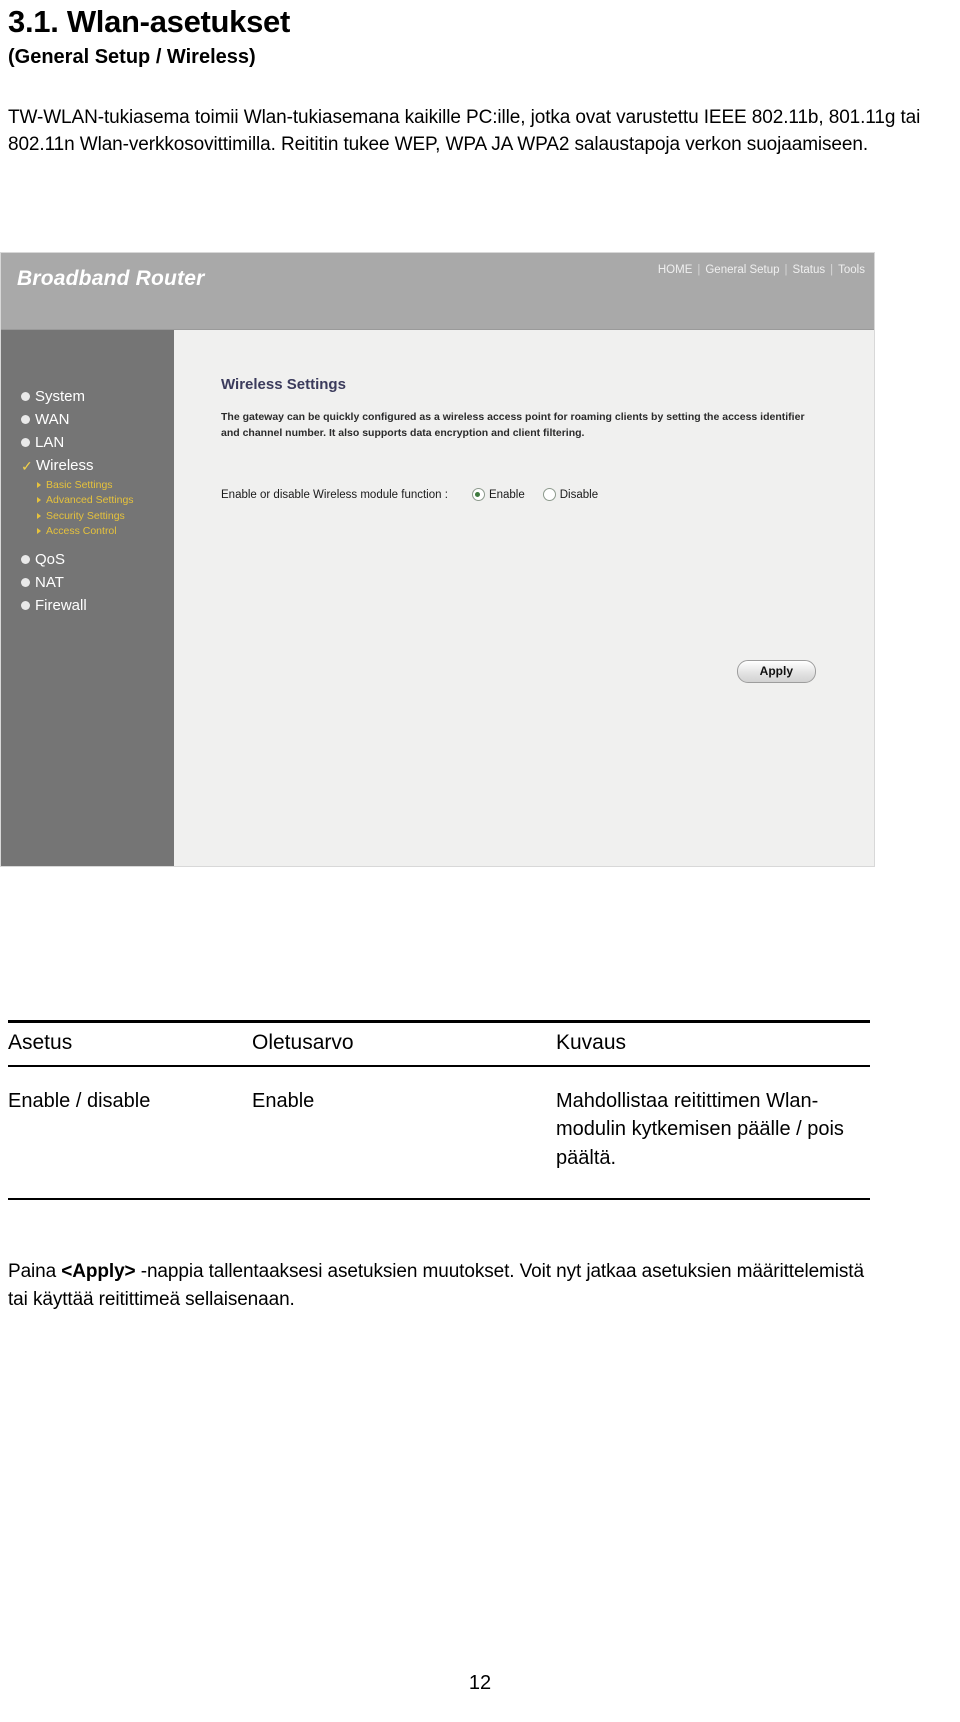  I want to click on column-header-description: Kuvaus, so click(591, 1042).